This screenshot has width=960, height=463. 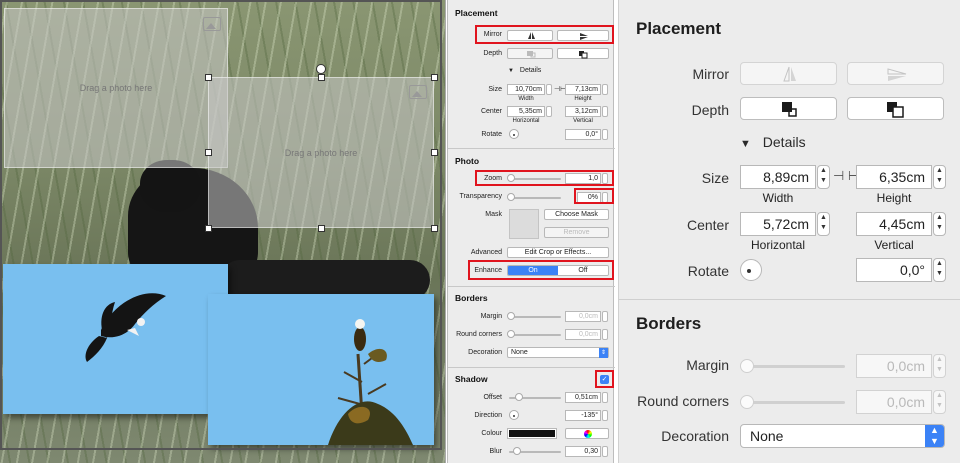 I want to click on colour-label: Colour, so click(x=491, y=433).